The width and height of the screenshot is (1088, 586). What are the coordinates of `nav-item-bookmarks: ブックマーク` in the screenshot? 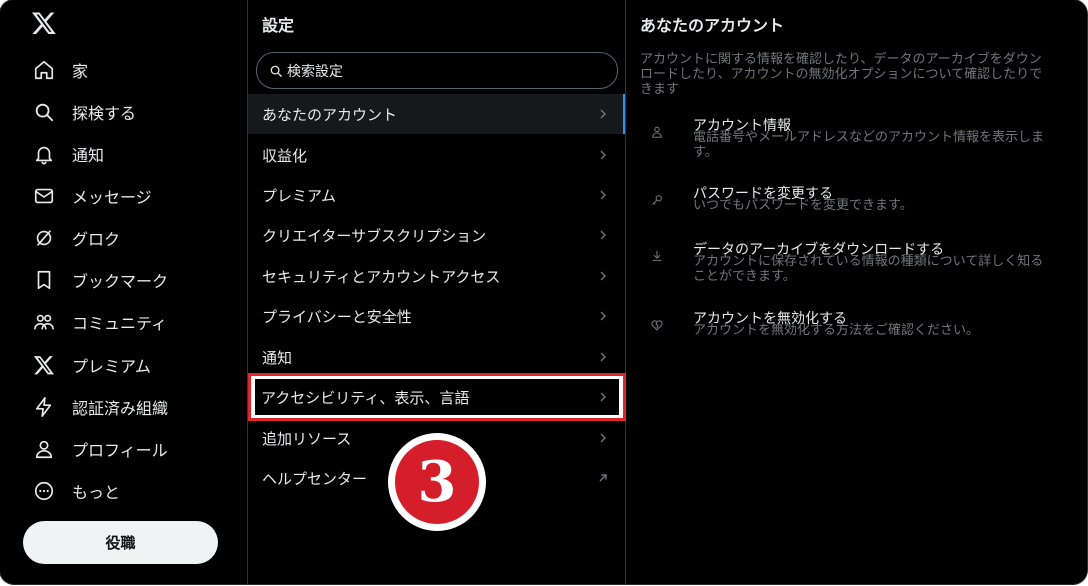 It's located at (127, 280).